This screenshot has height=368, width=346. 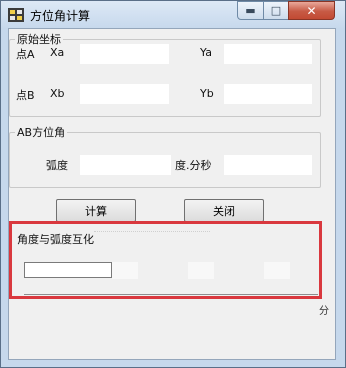 I want to click on xa-label: Xa, so click(x=57, y=52).